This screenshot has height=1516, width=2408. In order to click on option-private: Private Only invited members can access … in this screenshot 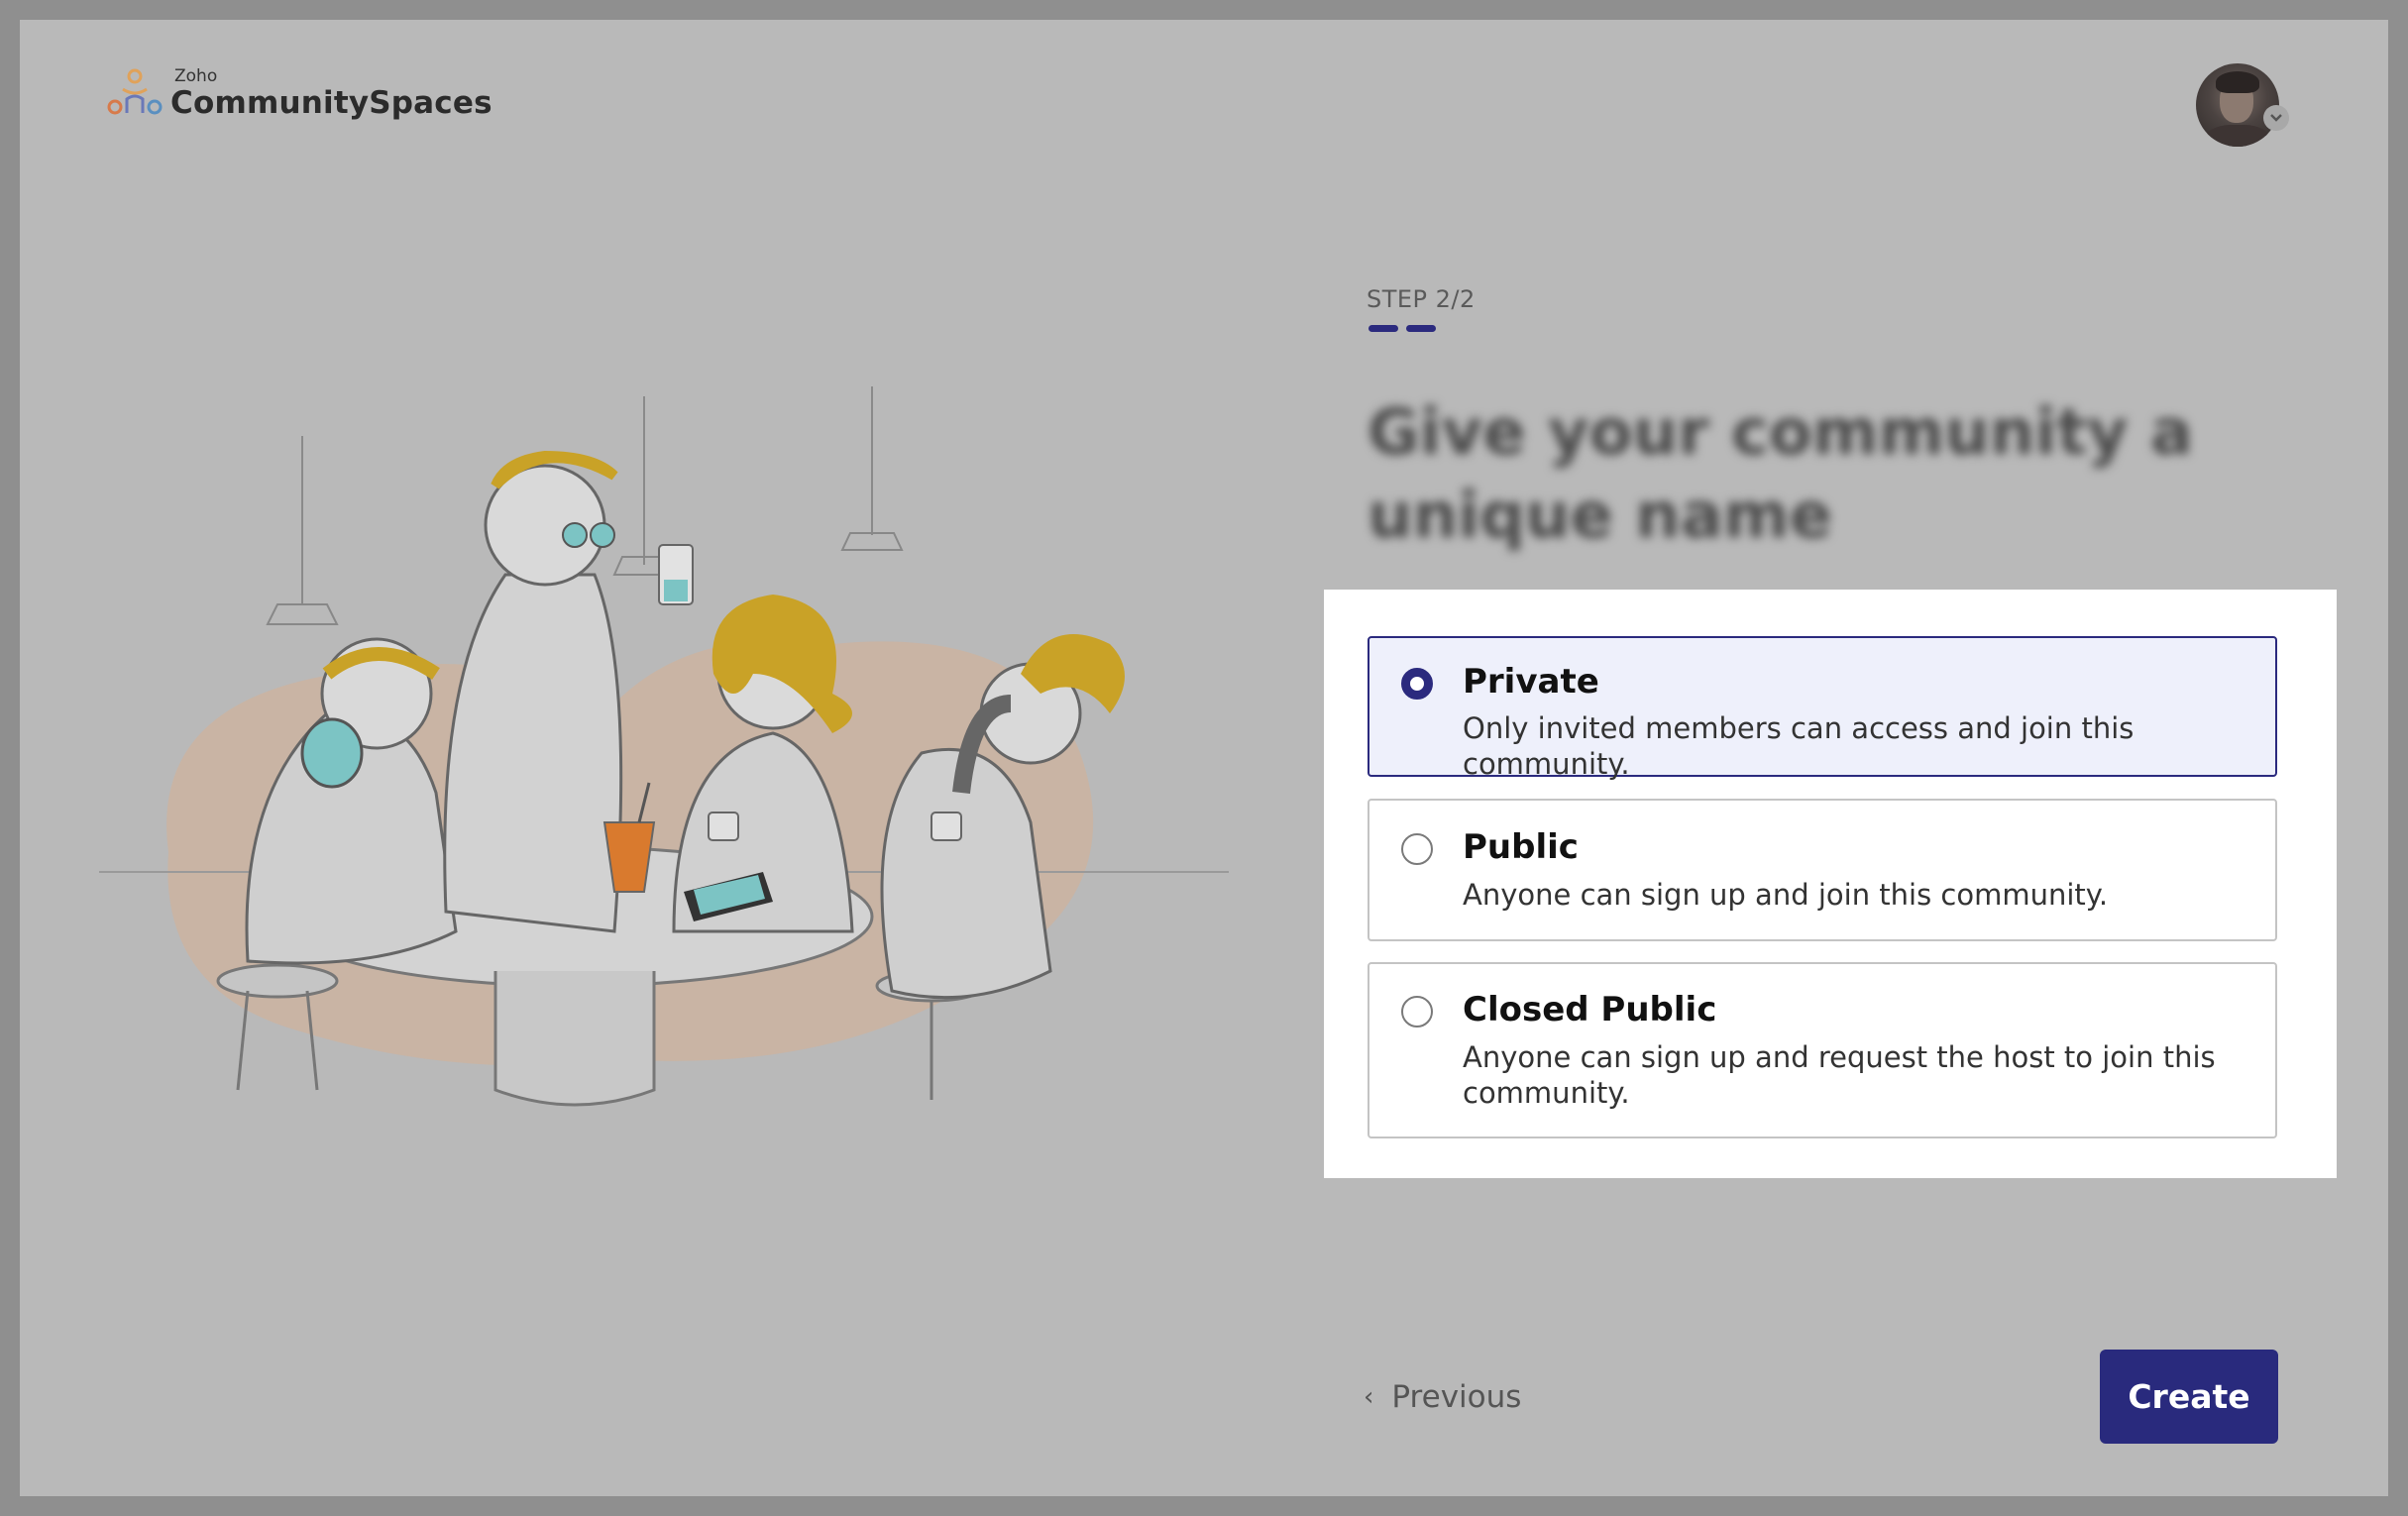, I will do `click(1822, 708)`.